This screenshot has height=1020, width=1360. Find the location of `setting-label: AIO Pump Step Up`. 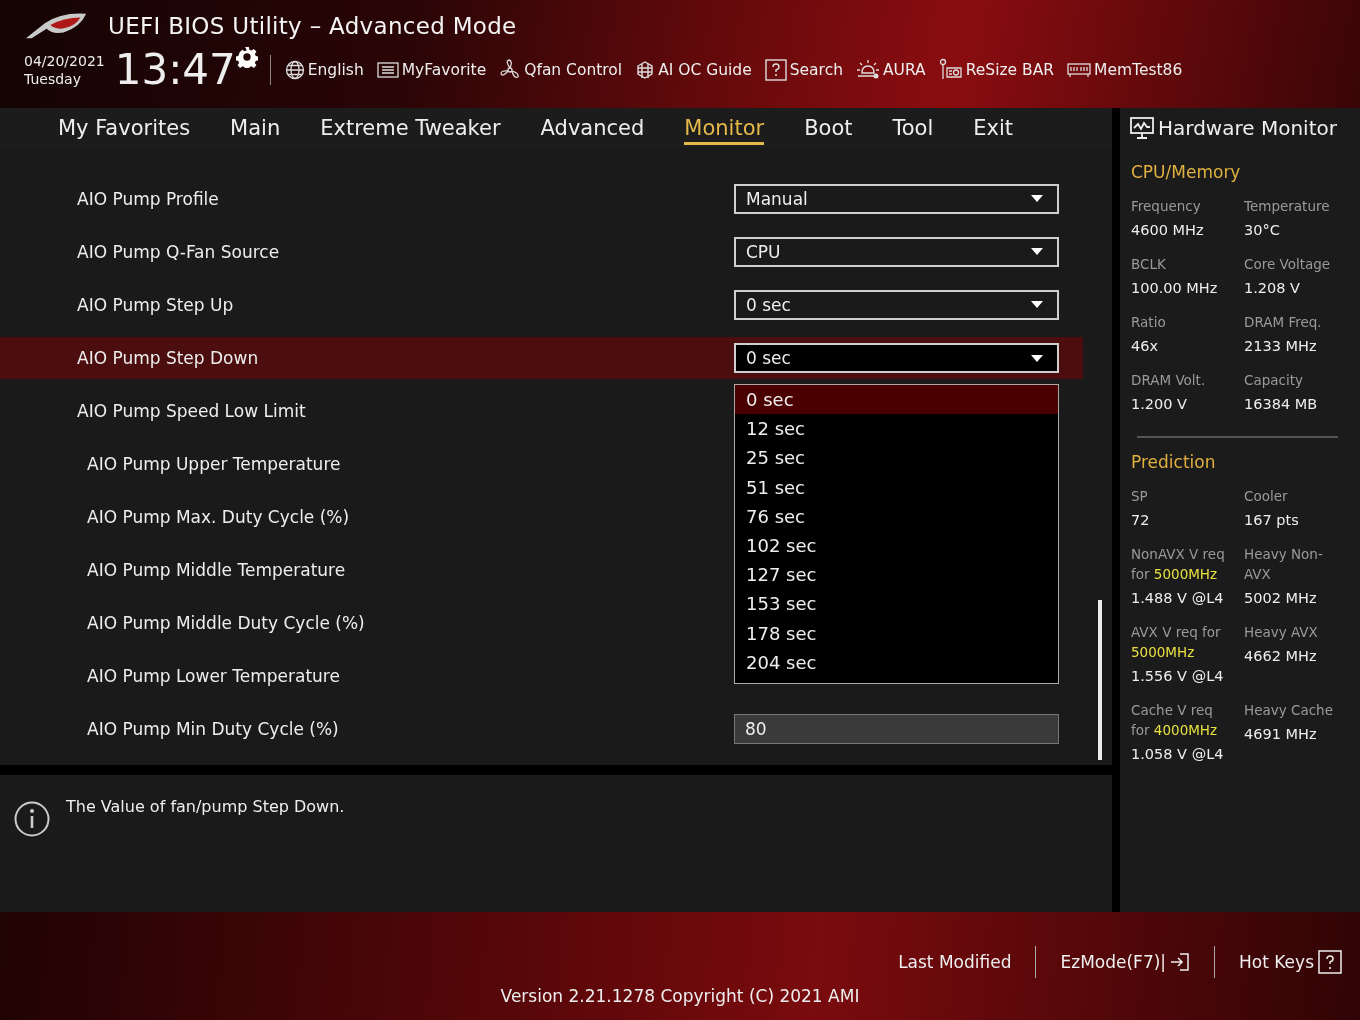

setting-label: AIO Pump Step Up is located at coordinates (155, 304).